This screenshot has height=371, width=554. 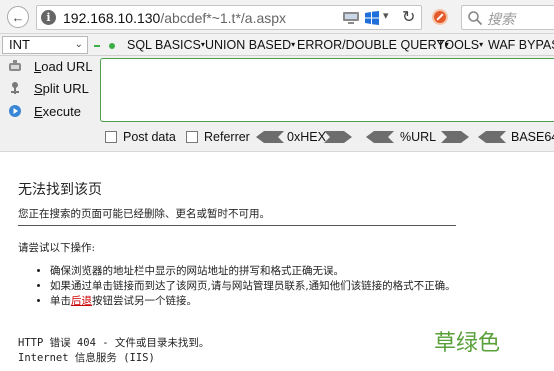 I want to click on info-icon: i, so click(x=48, y=17).